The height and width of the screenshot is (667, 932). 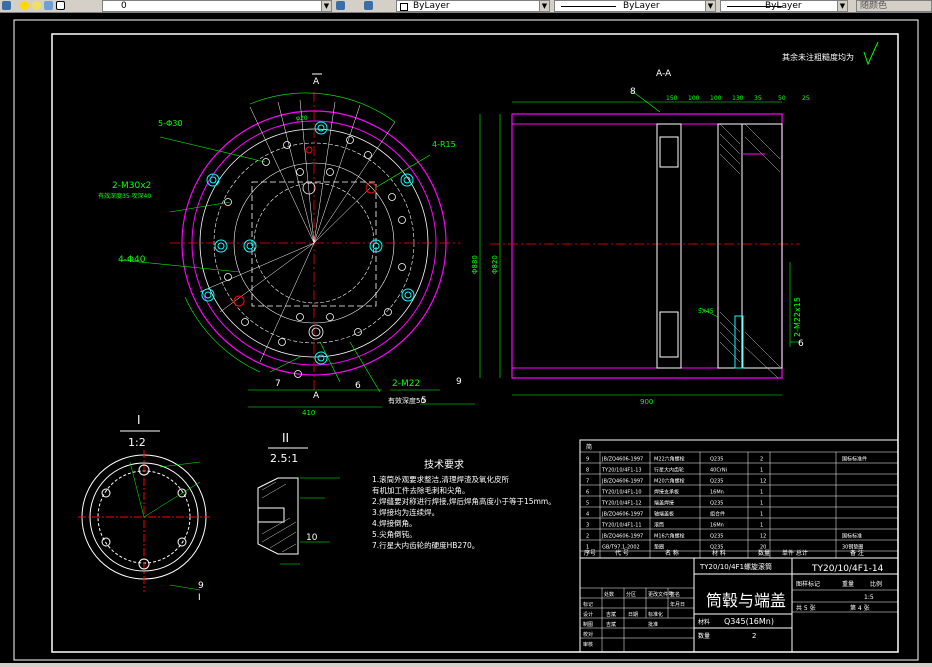 What do you see at coordinates (464, 501) in the screenshot?
I see `tech-req-line: 2.焊缝要对称进行焊接,焊后焊角高度小于等于15mm。` at bounding box center [464, 501].